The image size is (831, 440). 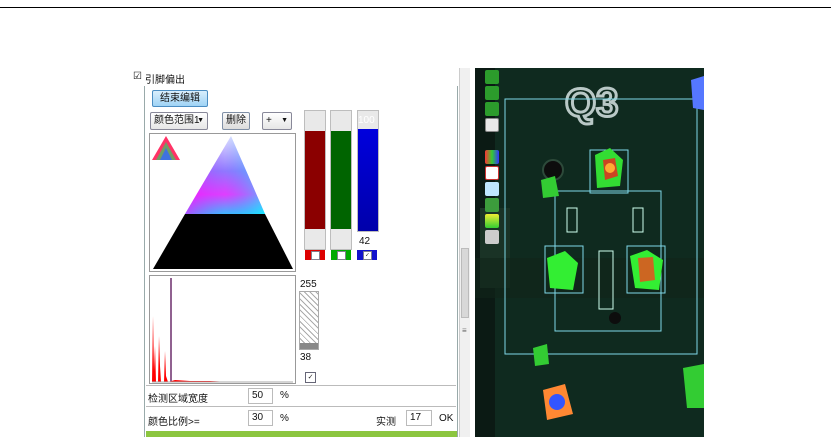 I want to click on green-bar, so click(x=341, y=180).